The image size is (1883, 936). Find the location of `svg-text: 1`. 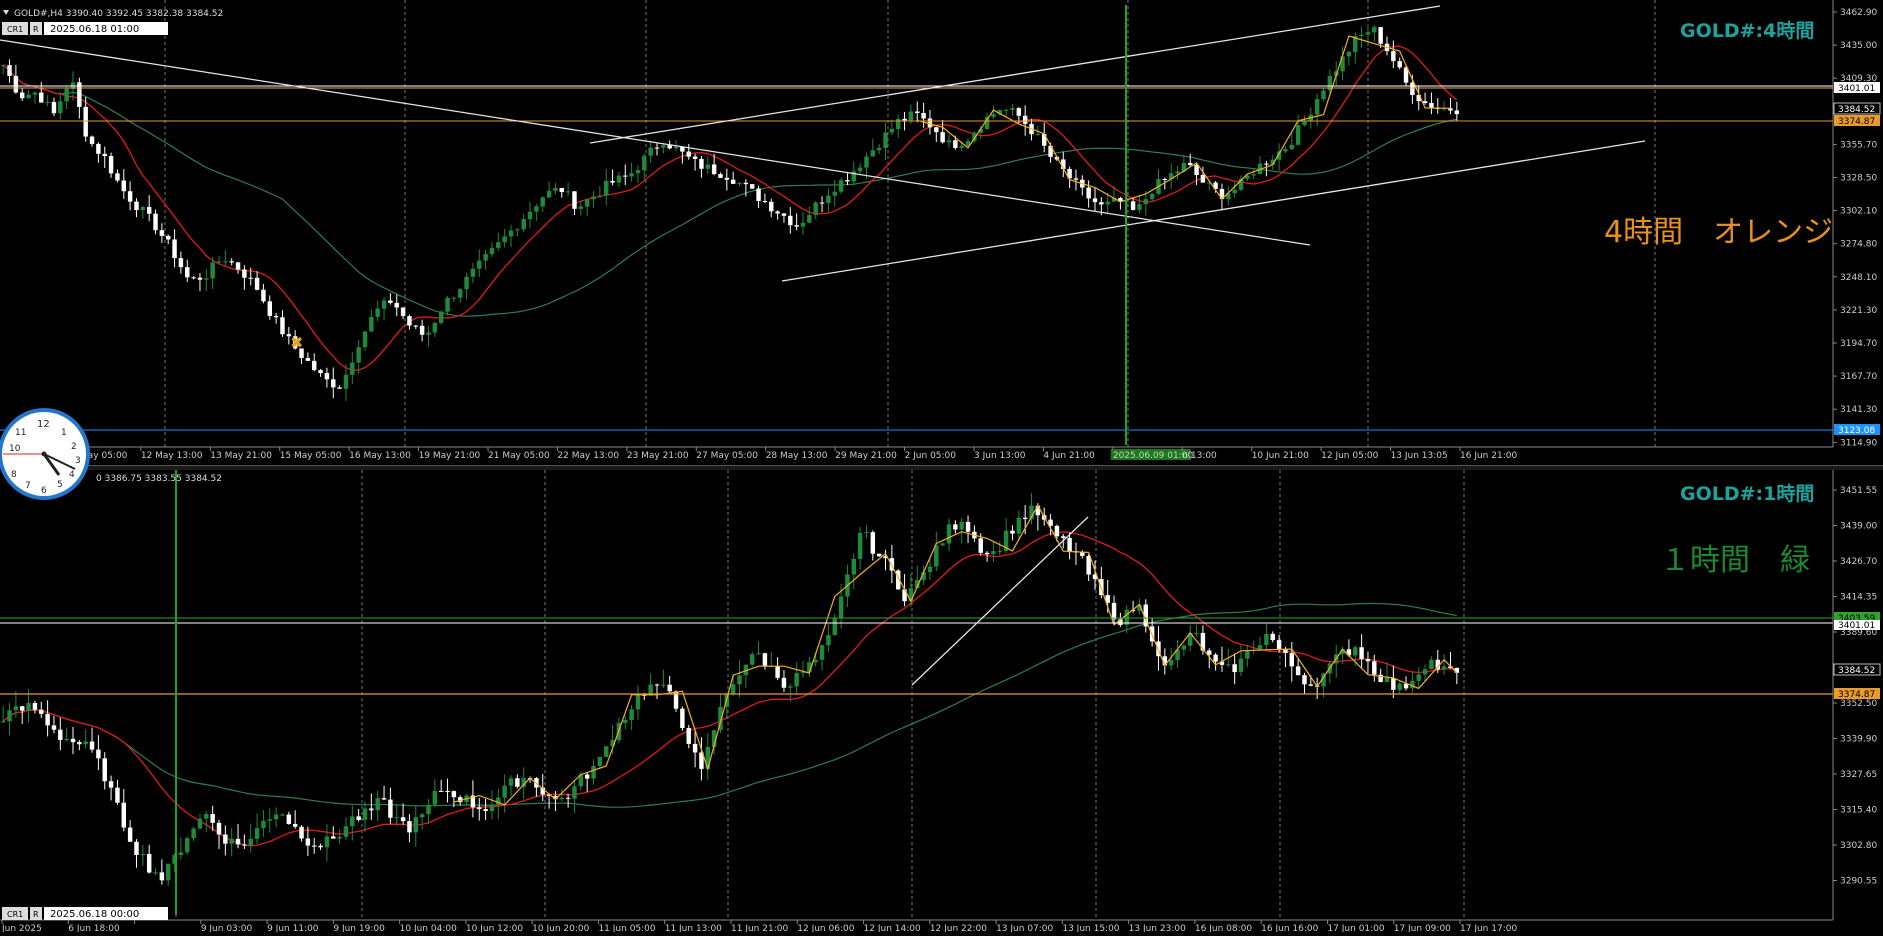

svg-text: 1 is located at coordinates (64, 433).